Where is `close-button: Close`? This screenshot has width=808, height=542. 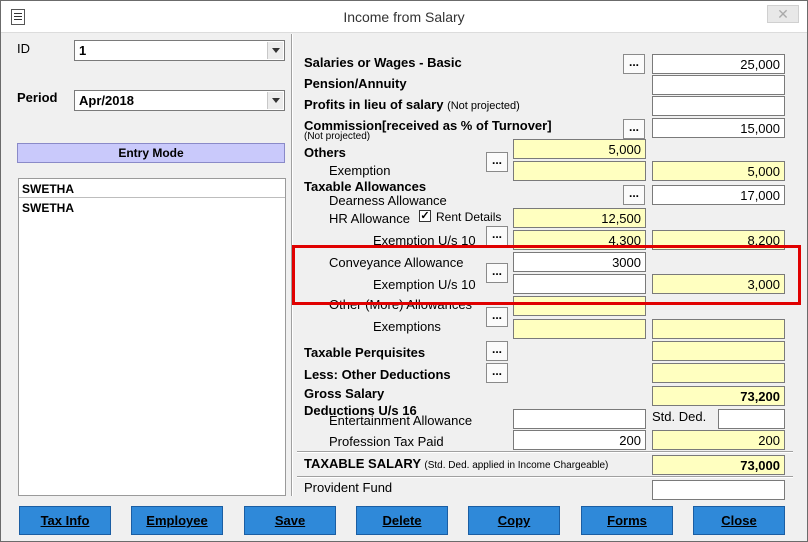 close-button: Close is located at coordinates (739, 520).